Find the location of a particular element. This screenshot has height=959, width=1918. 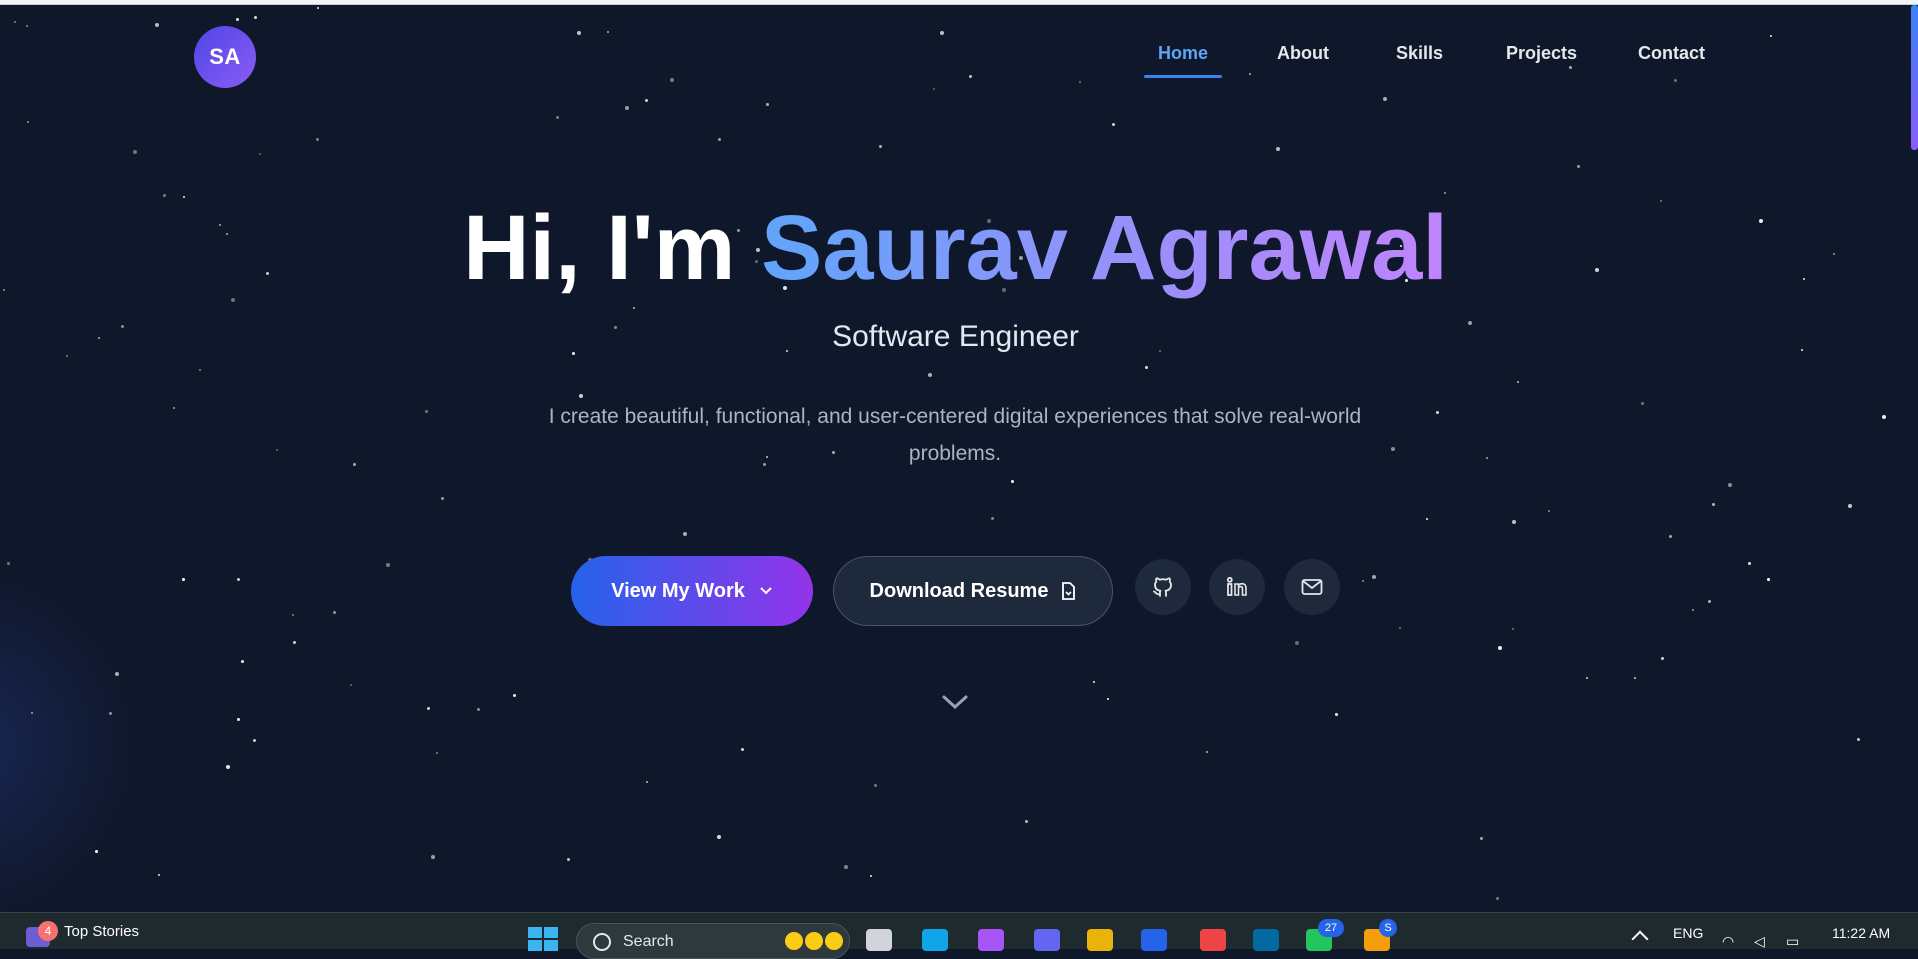

linkedin-icon is located at coordinates (1236, 586).